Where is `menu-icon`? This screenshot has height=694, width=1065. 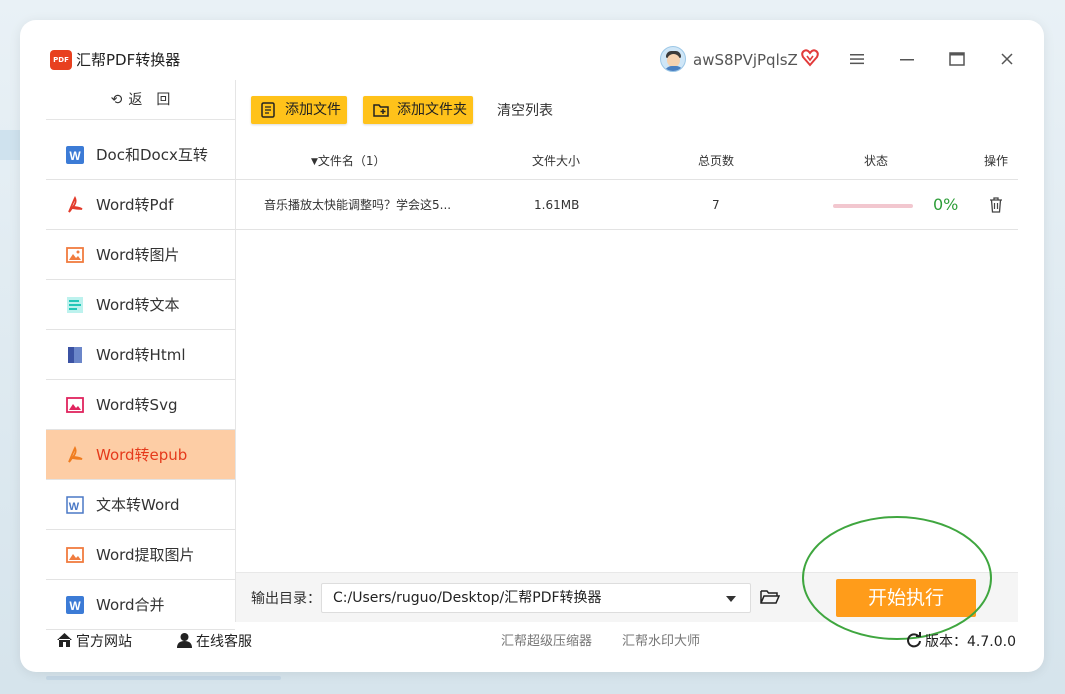 menu-icon is located at coordinates (857, 59).